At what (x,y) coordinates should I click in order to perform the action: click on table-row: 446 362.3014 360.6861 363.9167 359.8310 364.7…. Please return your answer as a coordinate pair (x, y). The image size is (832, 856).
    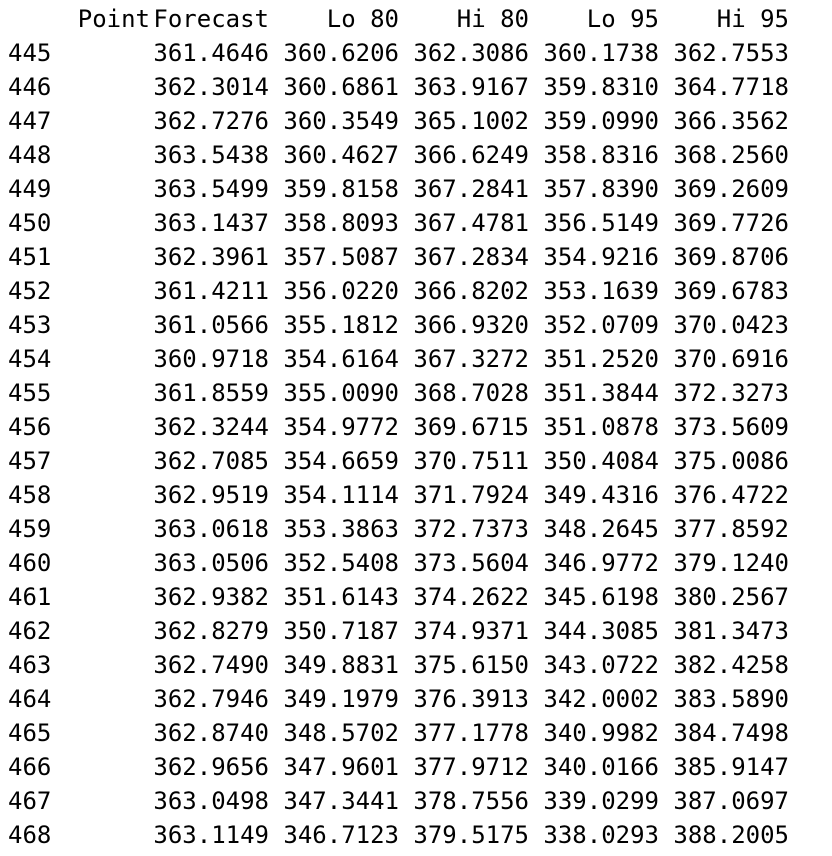
    Looking at the image, I should click on (416, 87).